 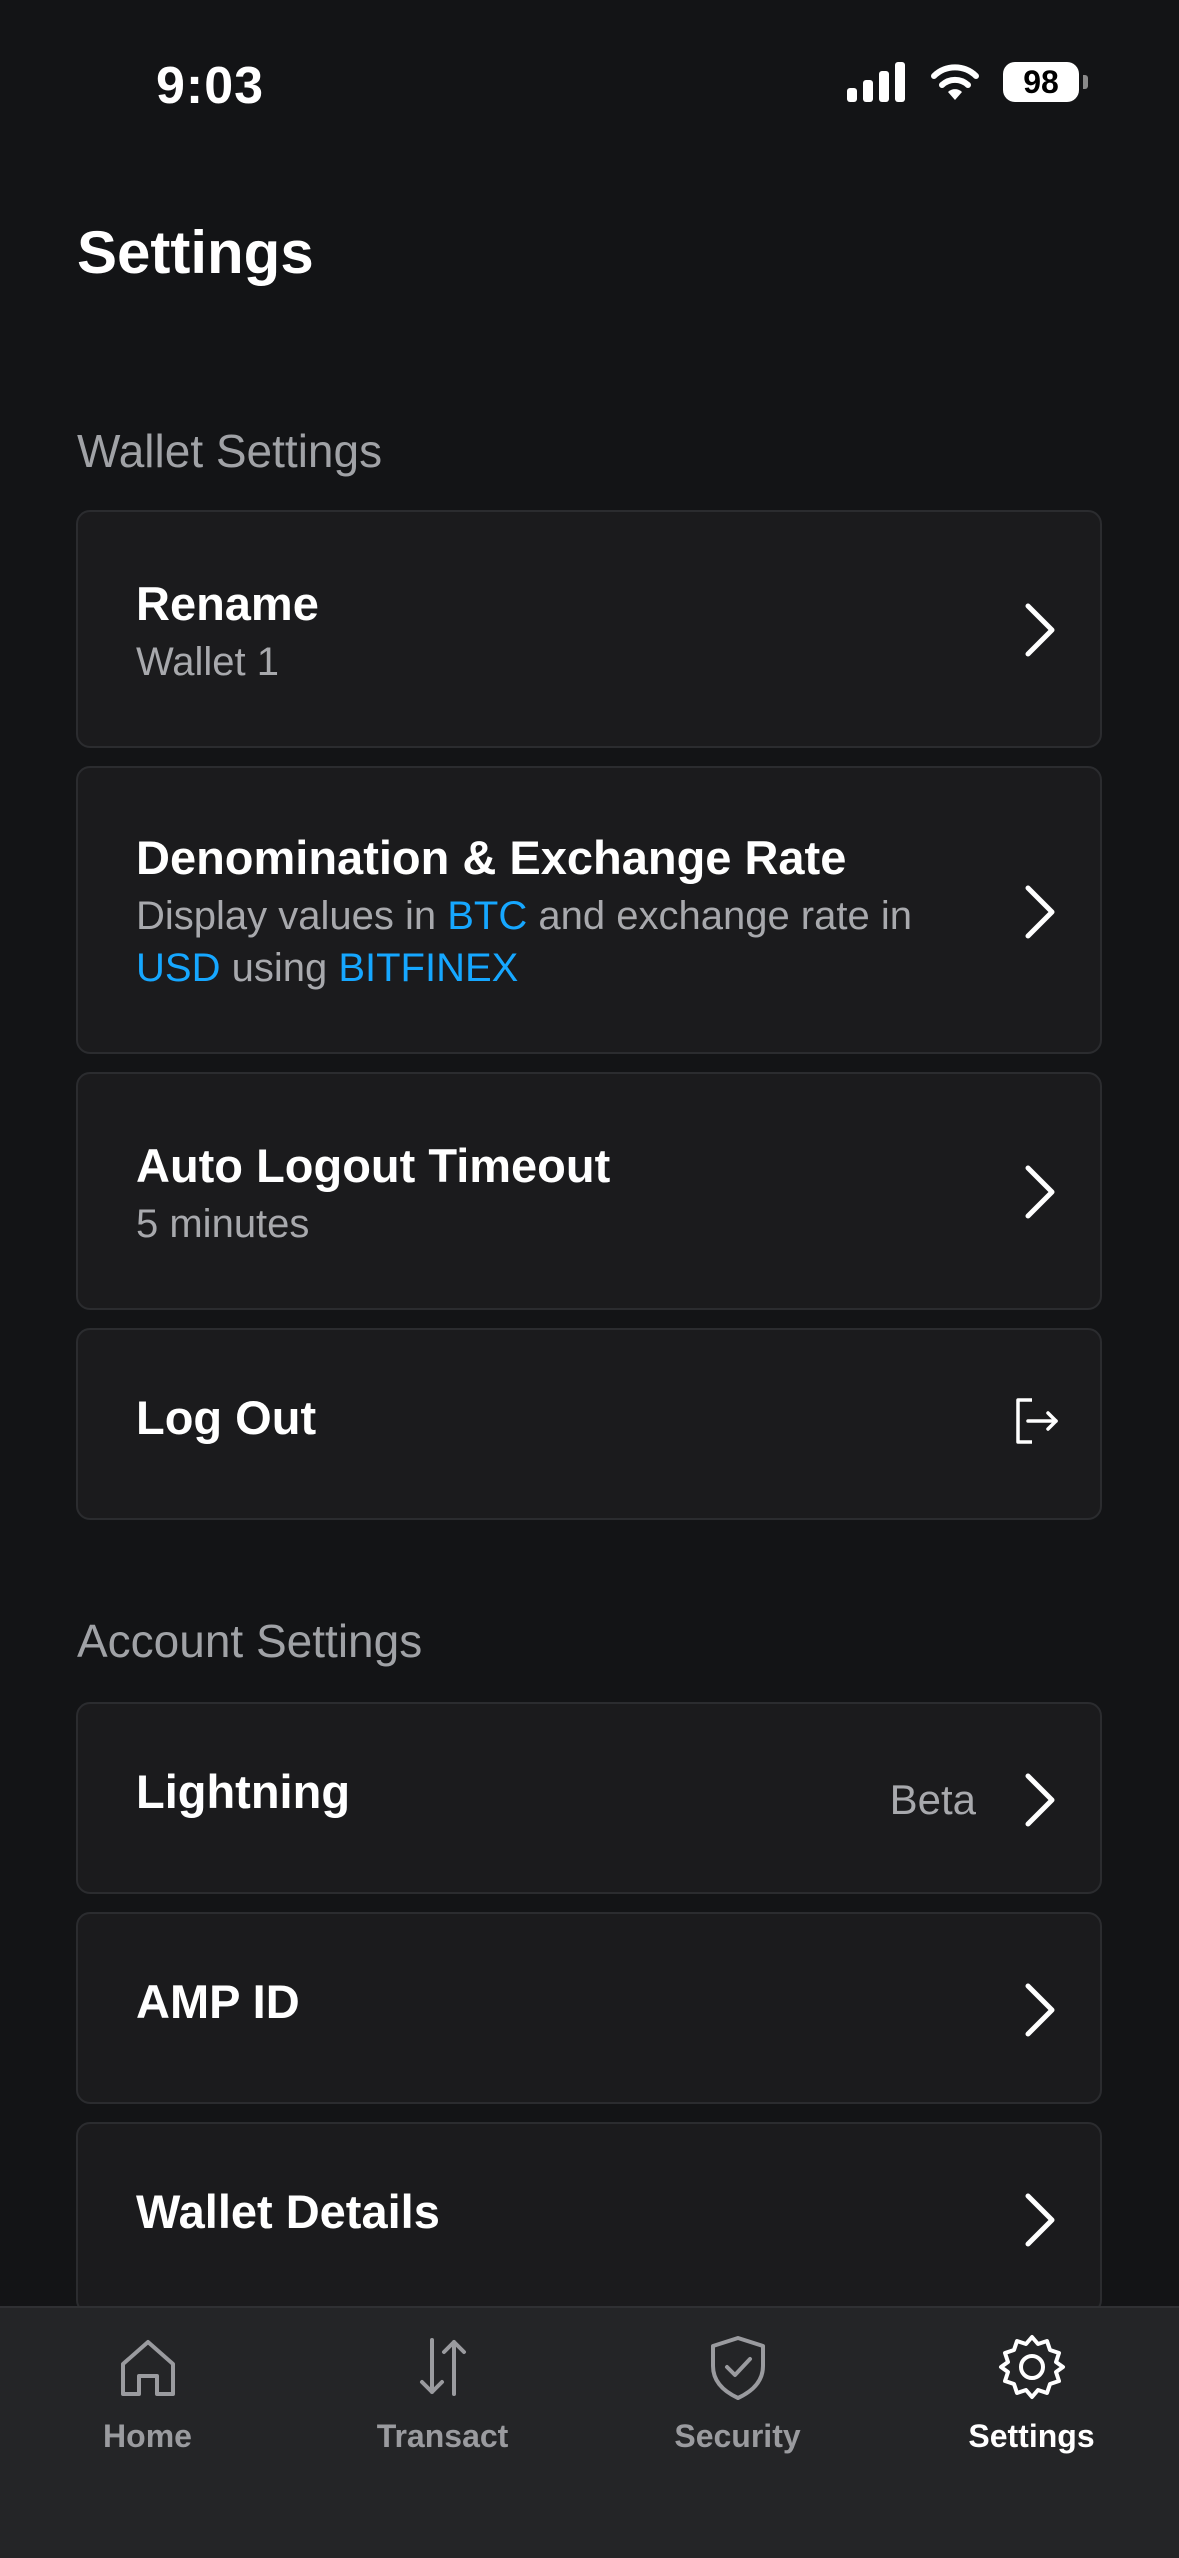 What do you see at coordinates (428, 968) in the screenshot?
I see `exchange-source-value: BITFINEX` at bounding box center [428, 968].